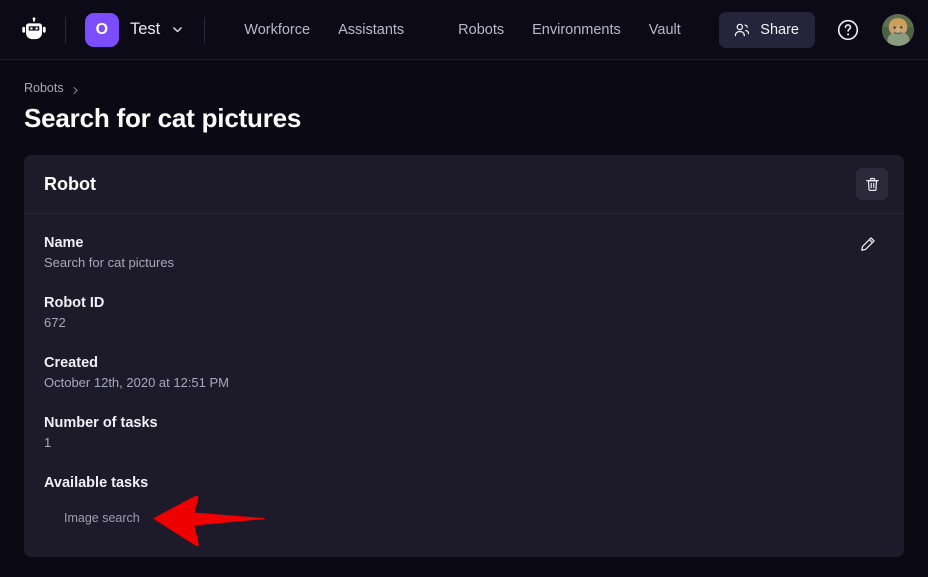 Image resolution: width=928 pixels, height=577 pixels. Describe the element at coordinates (898, 29) in the screenshot. I see `avatar` at that location.